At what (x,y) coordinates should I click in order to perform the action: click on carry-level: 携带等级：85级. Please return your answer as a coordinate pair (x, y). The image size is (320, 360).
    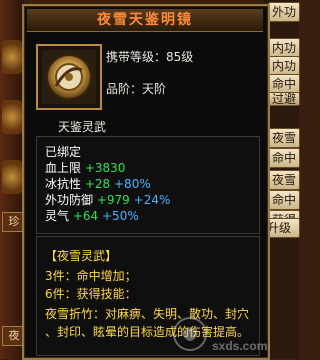
    Looking at the image, I should click on (149, 56).